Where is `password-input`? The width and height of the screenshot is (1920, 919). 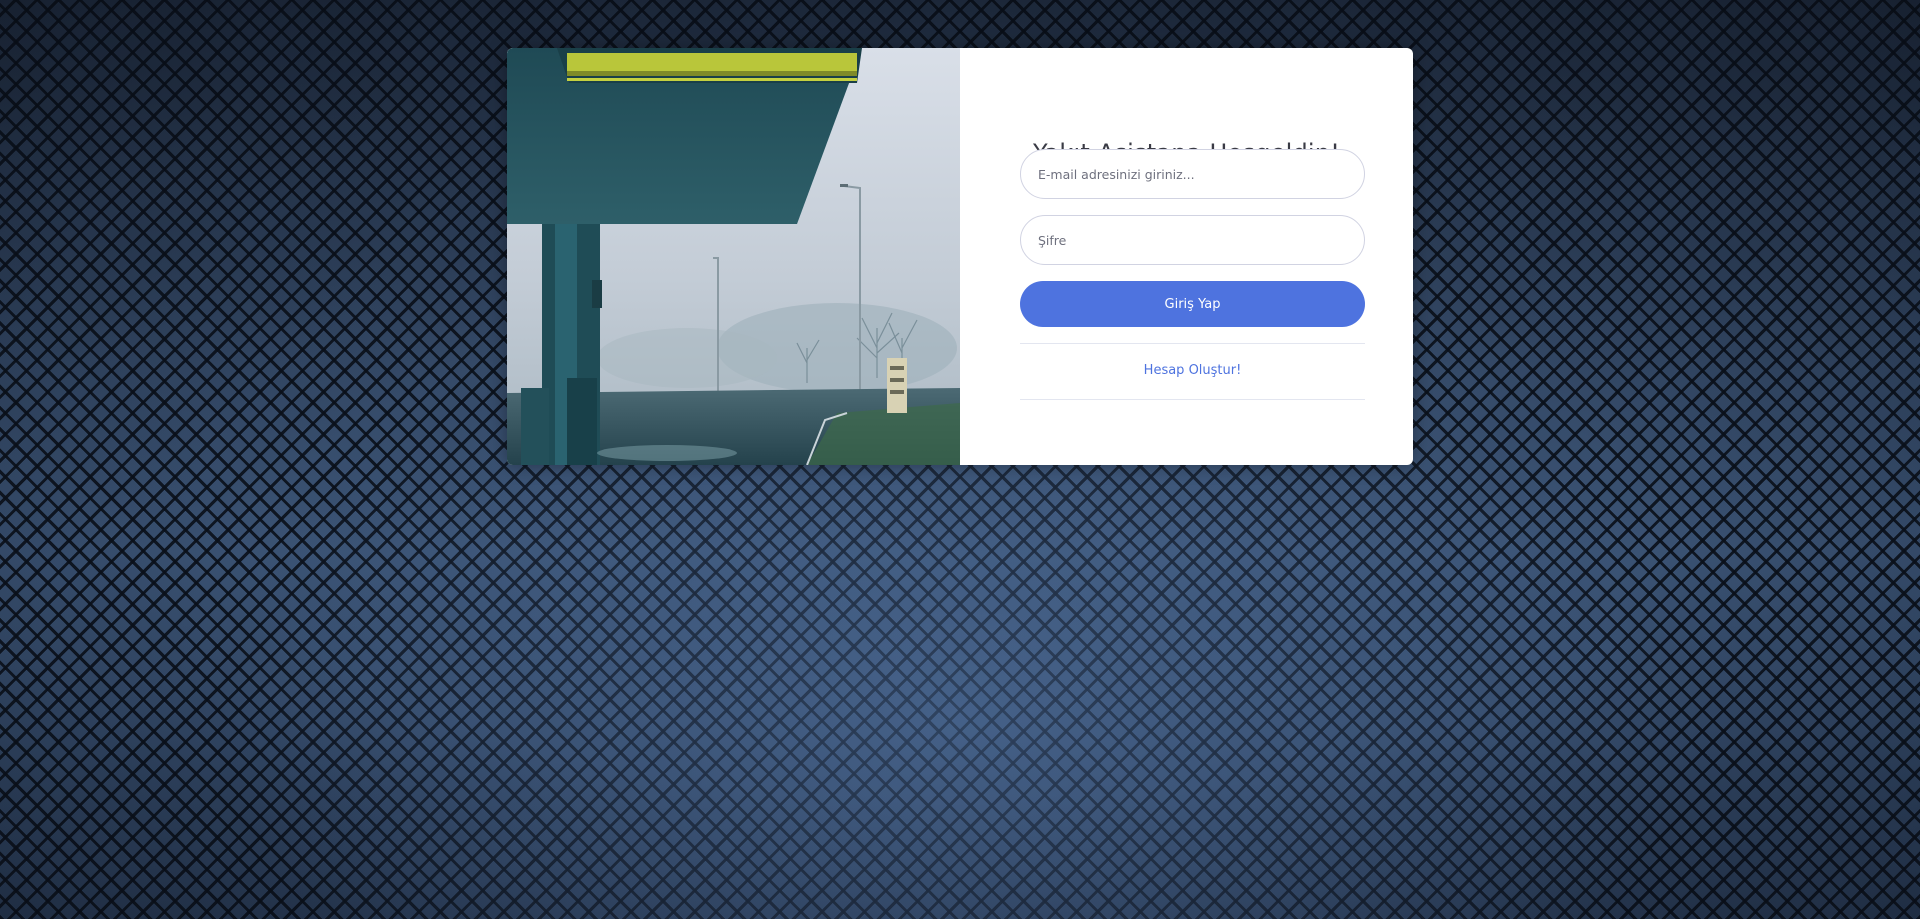 password-input is located at coordinates (1192, 240).